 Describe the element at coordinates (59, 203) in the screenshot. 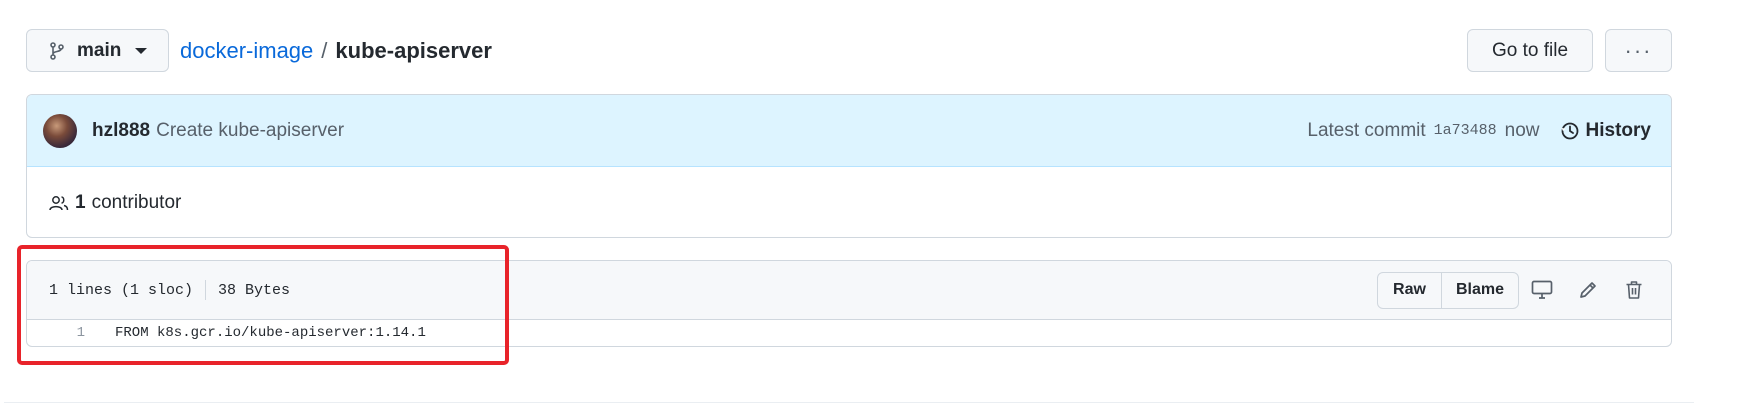

I see `people-icon` at that location.